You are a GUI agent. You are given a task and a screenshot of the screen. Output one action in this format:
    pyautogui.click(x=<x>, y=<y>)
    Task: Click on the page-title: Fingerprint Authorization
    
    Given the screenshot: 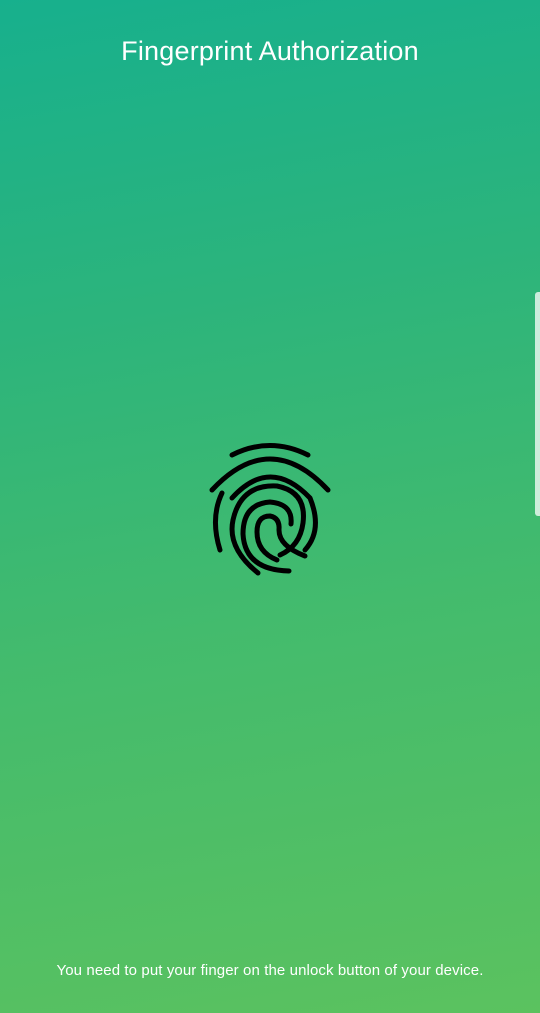 What is the action you would take?
    pyautogui.click(x=270, y=51)
    